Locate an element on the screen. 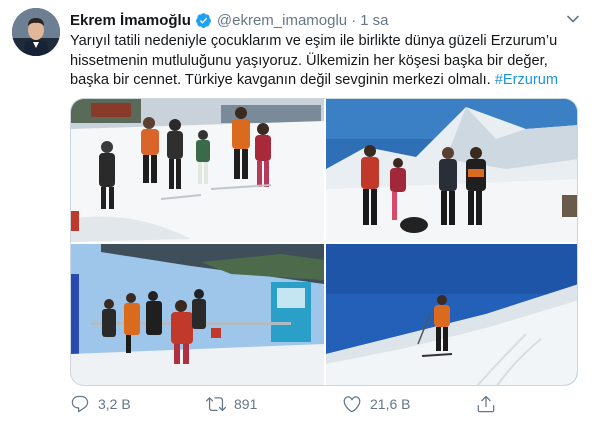 This screenshot has width=594, height=422. tweet-header: Ekrem İmamoğlu @ekrem_imamoglu · 1 sa is located at coordinates (325, 20).